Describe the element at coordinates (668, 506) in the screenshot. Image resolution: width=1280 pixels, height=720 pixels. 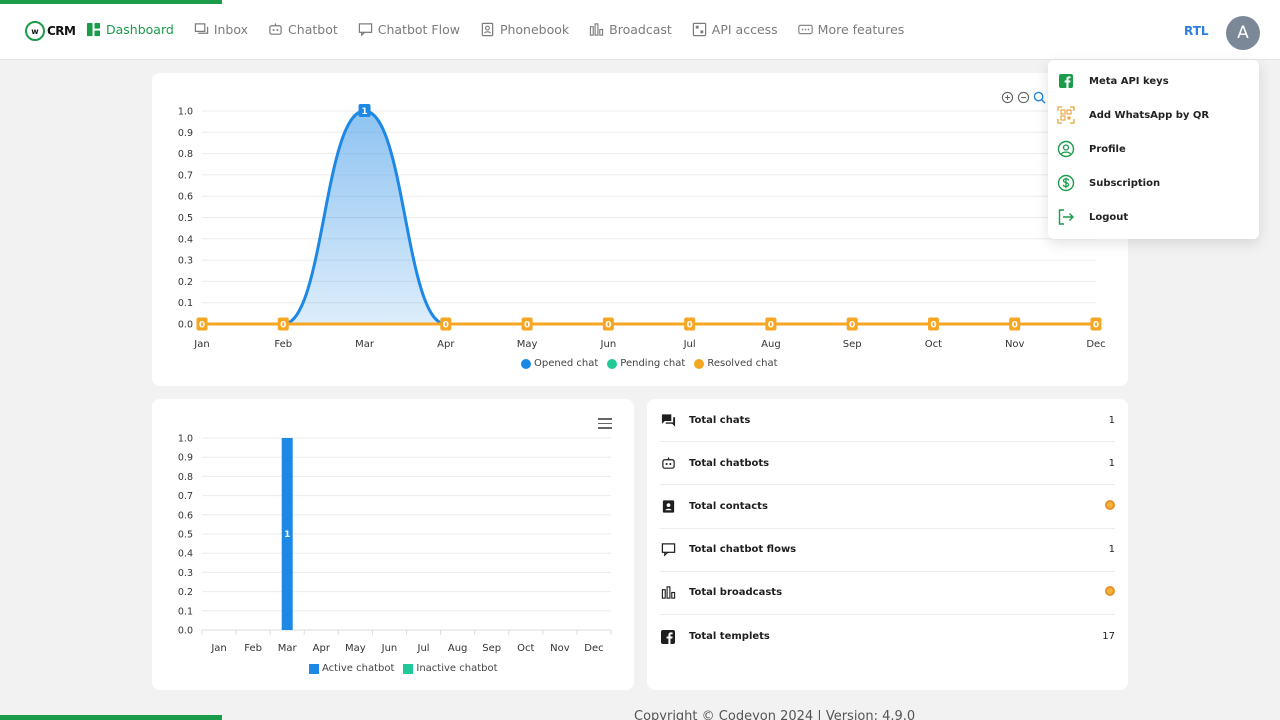
I see `contacts-icon` at that location.